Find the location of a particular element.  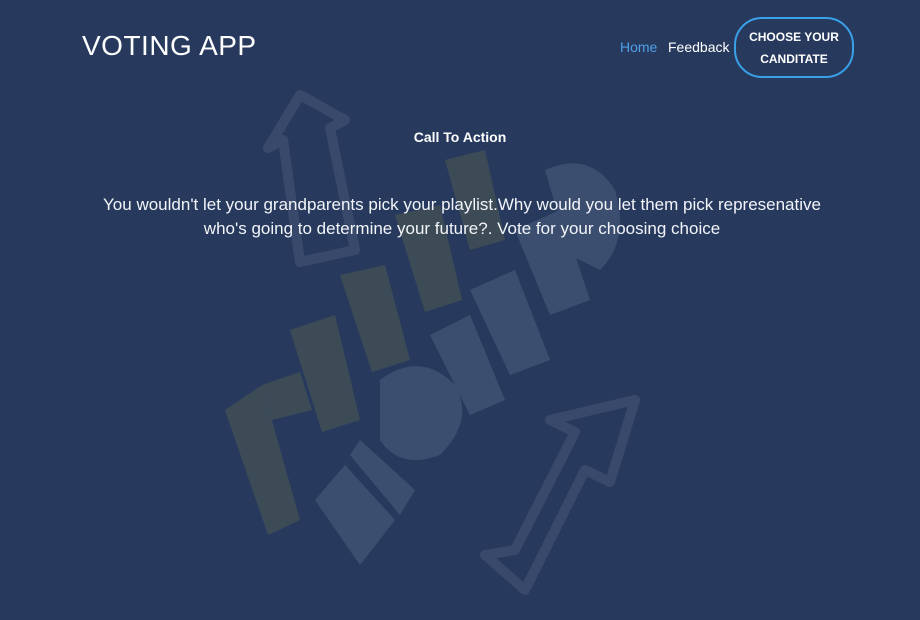

nav-link-home: Home is located at coordinates (638, 47).